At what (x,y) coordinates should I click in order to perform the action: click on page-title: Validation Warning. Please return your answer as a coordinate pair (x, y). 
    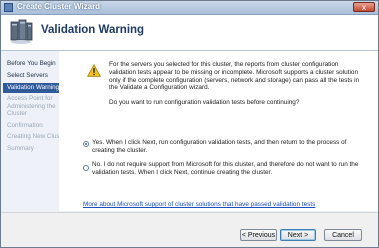
    Looking at the image, I should click on (93, 30).